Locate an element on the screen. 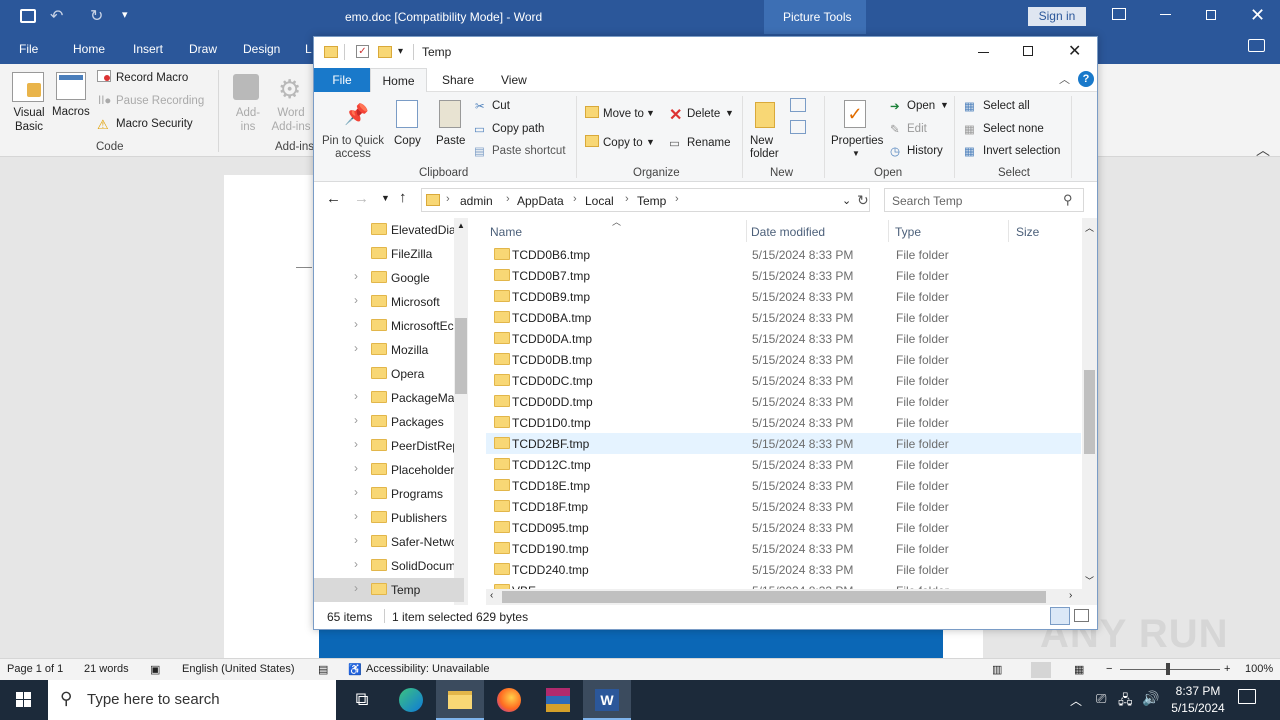 The image size is (1280, 720). firefox-icon is located at coordinates (509, 700).